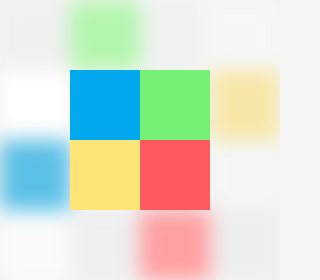 The height and width of the screenshot is (280, 320). I want to click on blurred-cell-bottom-center-right, so click(175, 245).